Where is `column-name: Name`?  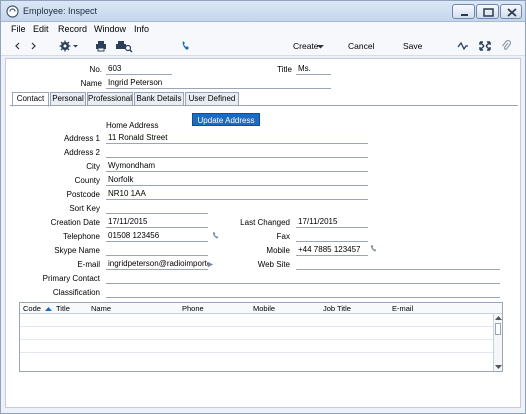 column-name: Name is located at coordinates (101, 308).